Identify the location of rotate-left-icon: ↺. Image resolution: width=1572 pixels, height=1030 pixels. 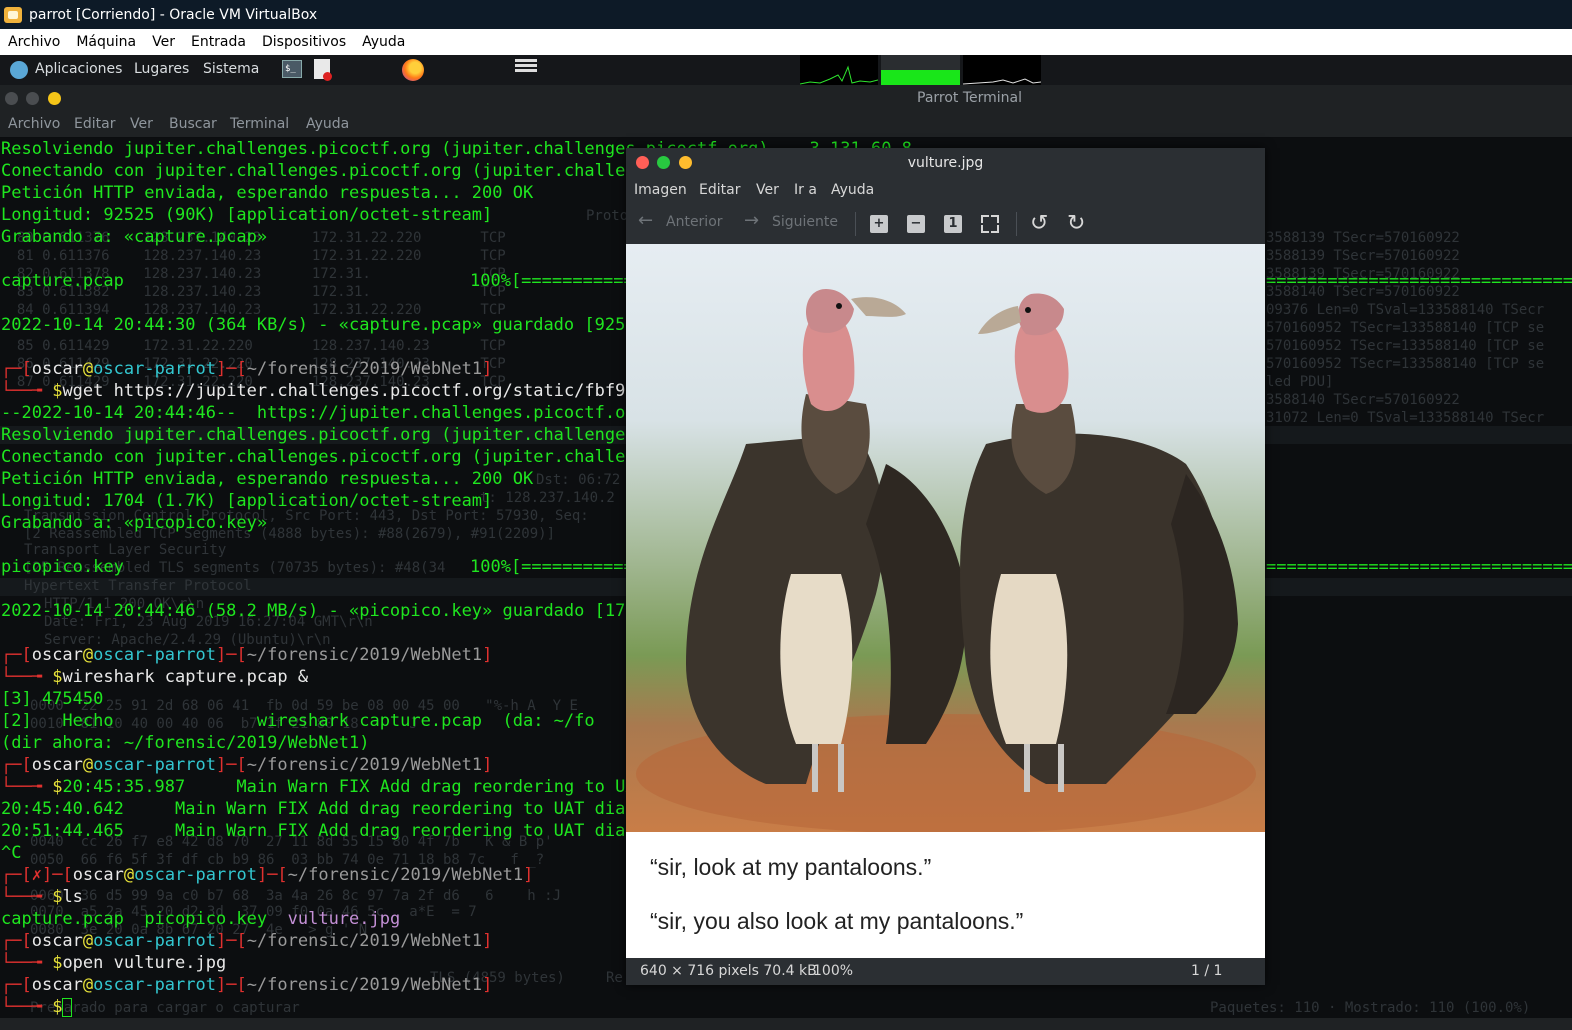
(1039, 223).